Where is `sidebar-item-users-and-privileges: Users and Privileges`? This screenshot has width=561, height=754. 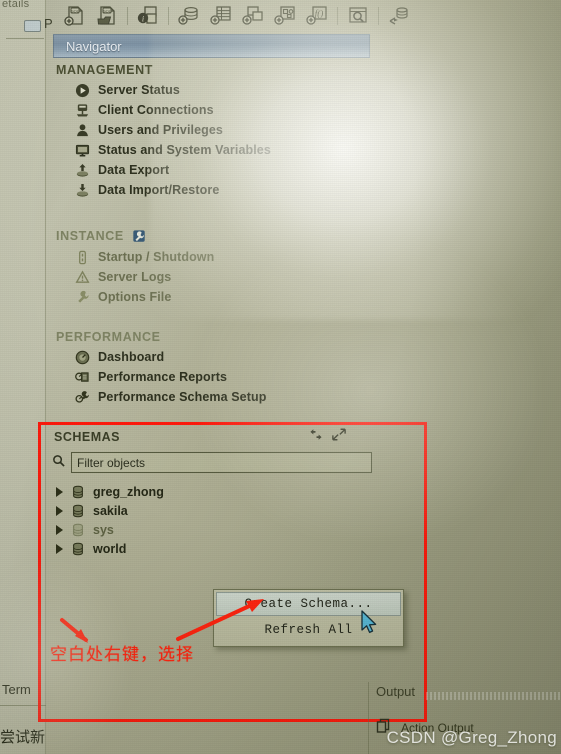
sidebar-item-users-and-privileges: Users and Privileges is located at coordinates (221, 130).